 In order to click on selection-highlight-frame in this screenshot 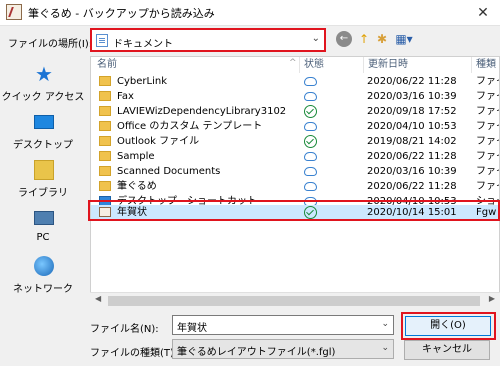, I will do `click(294, 210)`.